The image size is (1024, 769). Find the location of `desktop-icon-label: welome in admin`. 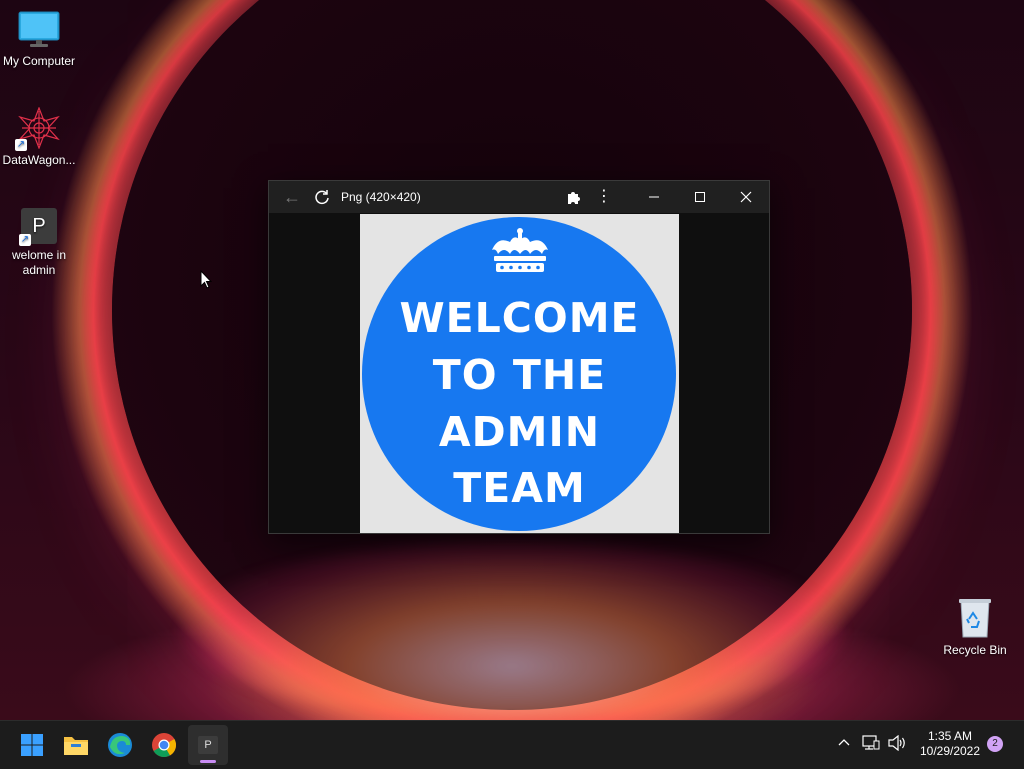

desktop-icon-label: welome in admin is located at coordinates (39, 262).